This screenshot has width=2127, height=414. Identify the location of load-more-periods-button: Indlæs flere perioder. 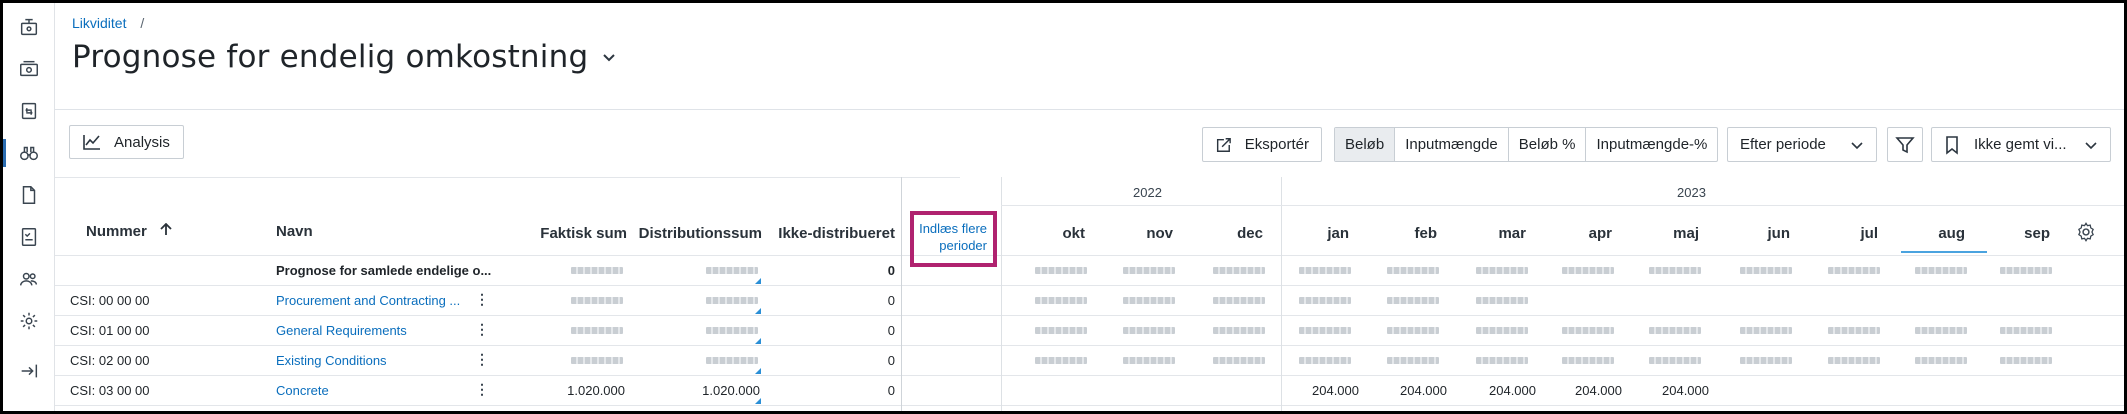
(953, 239).